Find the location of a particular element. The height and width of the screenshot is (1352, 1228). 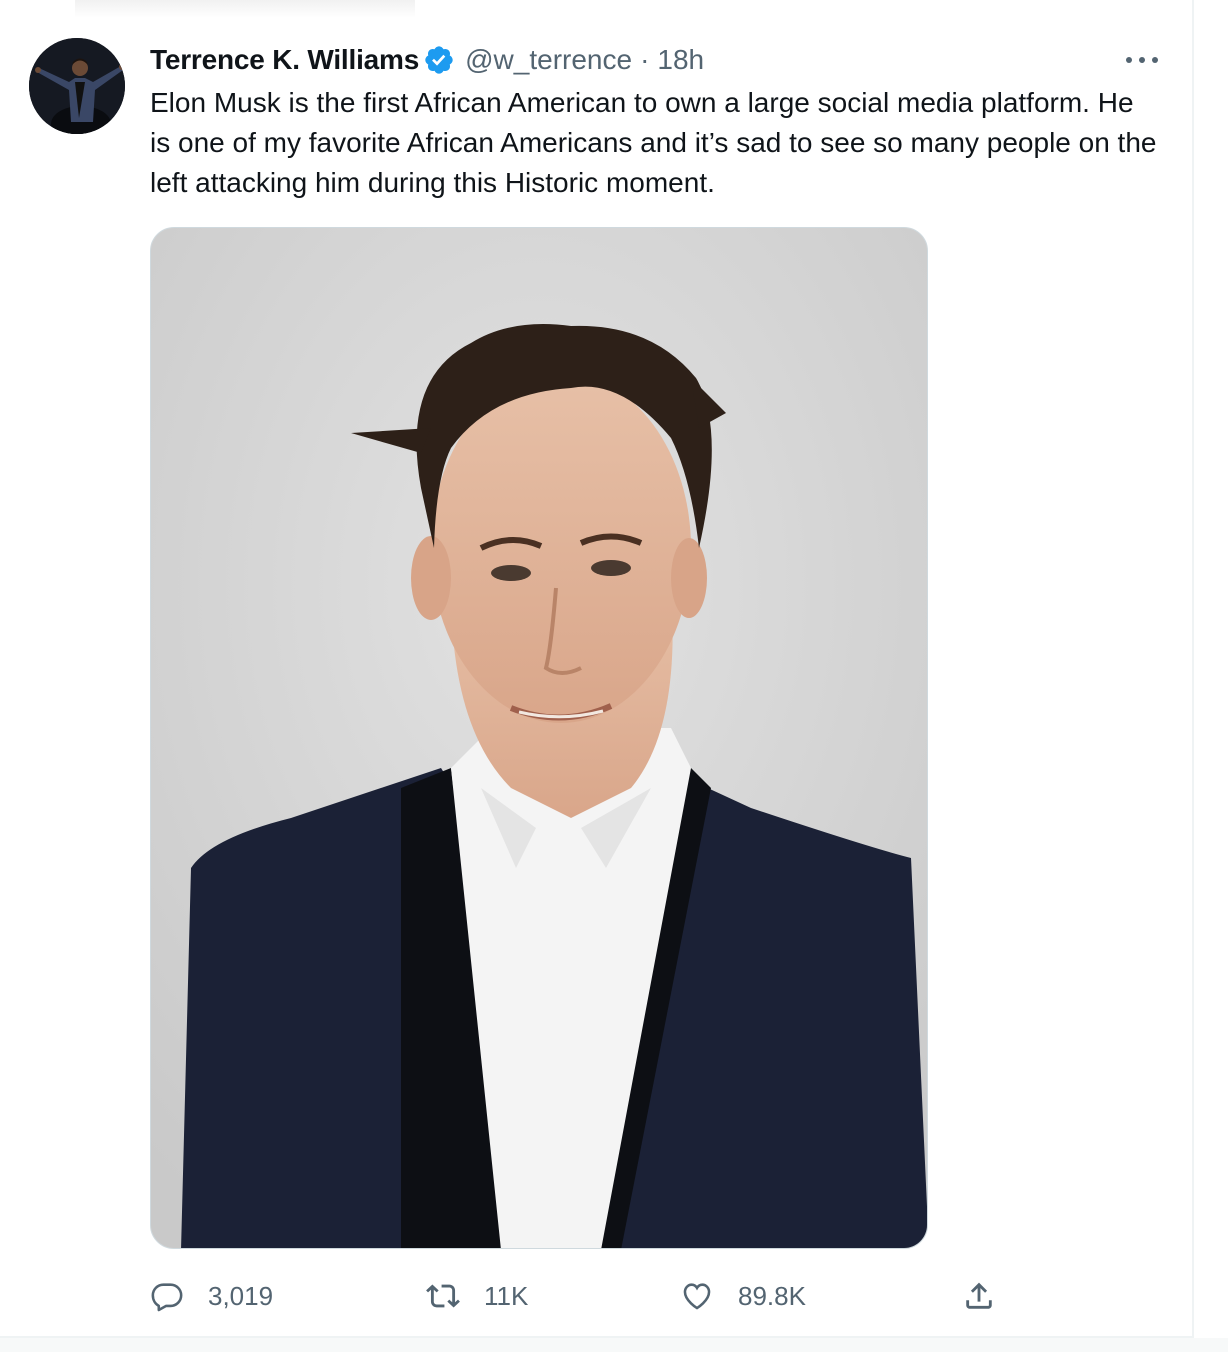

heart-icon is located at coordinates (697, 1296).